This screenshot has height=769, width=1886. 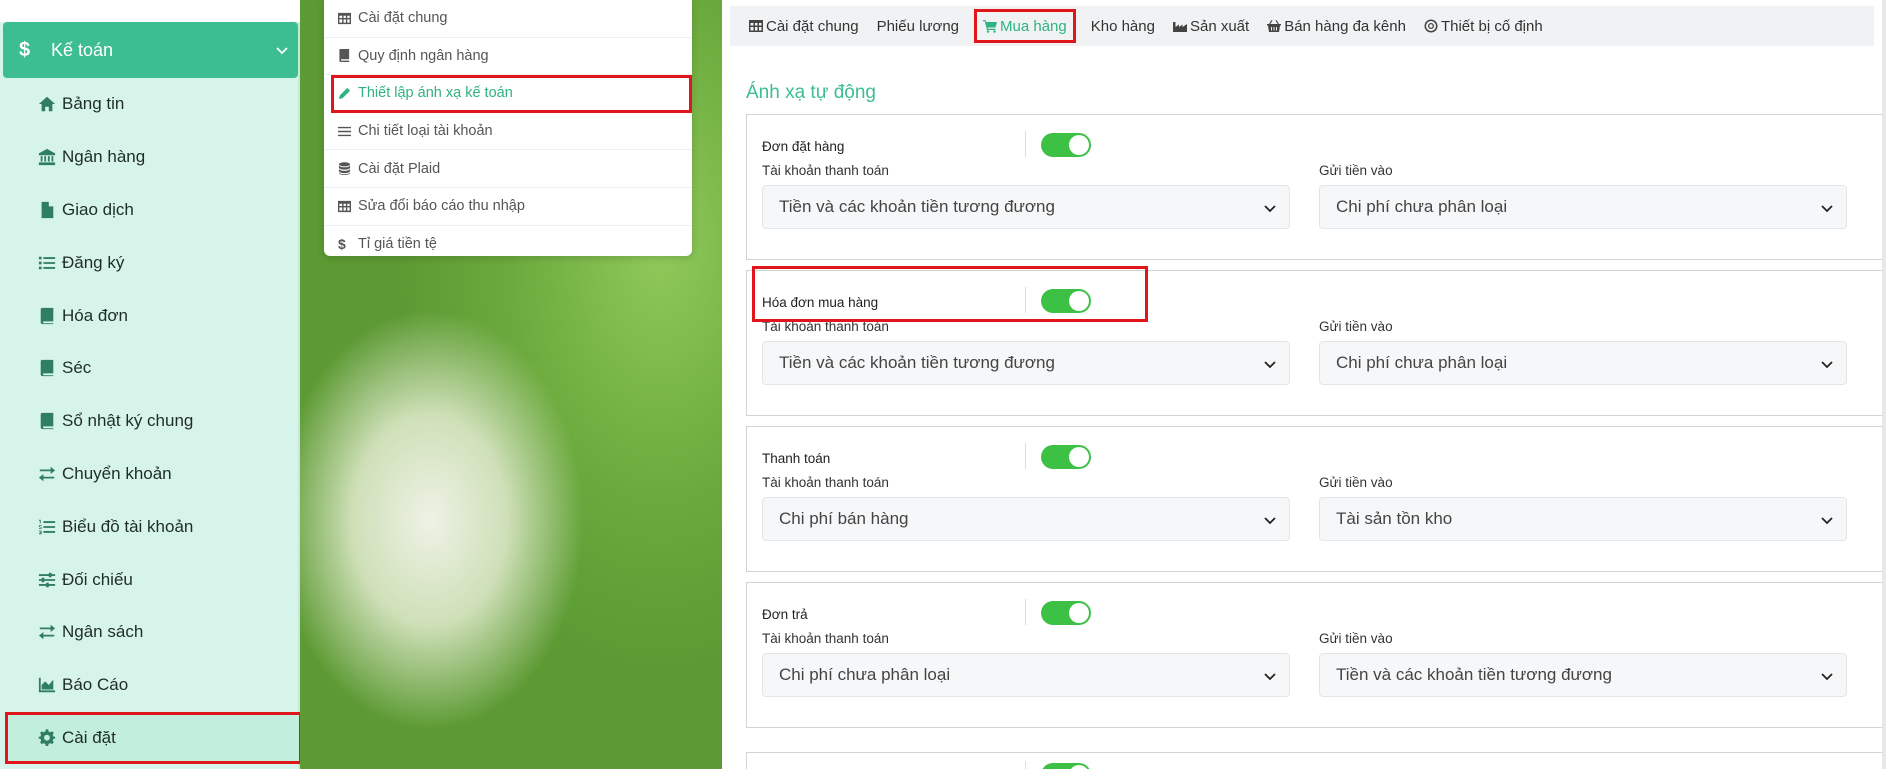 I want to click on tab-label: Thiết bị cố định, so click(x=1491, y=26).